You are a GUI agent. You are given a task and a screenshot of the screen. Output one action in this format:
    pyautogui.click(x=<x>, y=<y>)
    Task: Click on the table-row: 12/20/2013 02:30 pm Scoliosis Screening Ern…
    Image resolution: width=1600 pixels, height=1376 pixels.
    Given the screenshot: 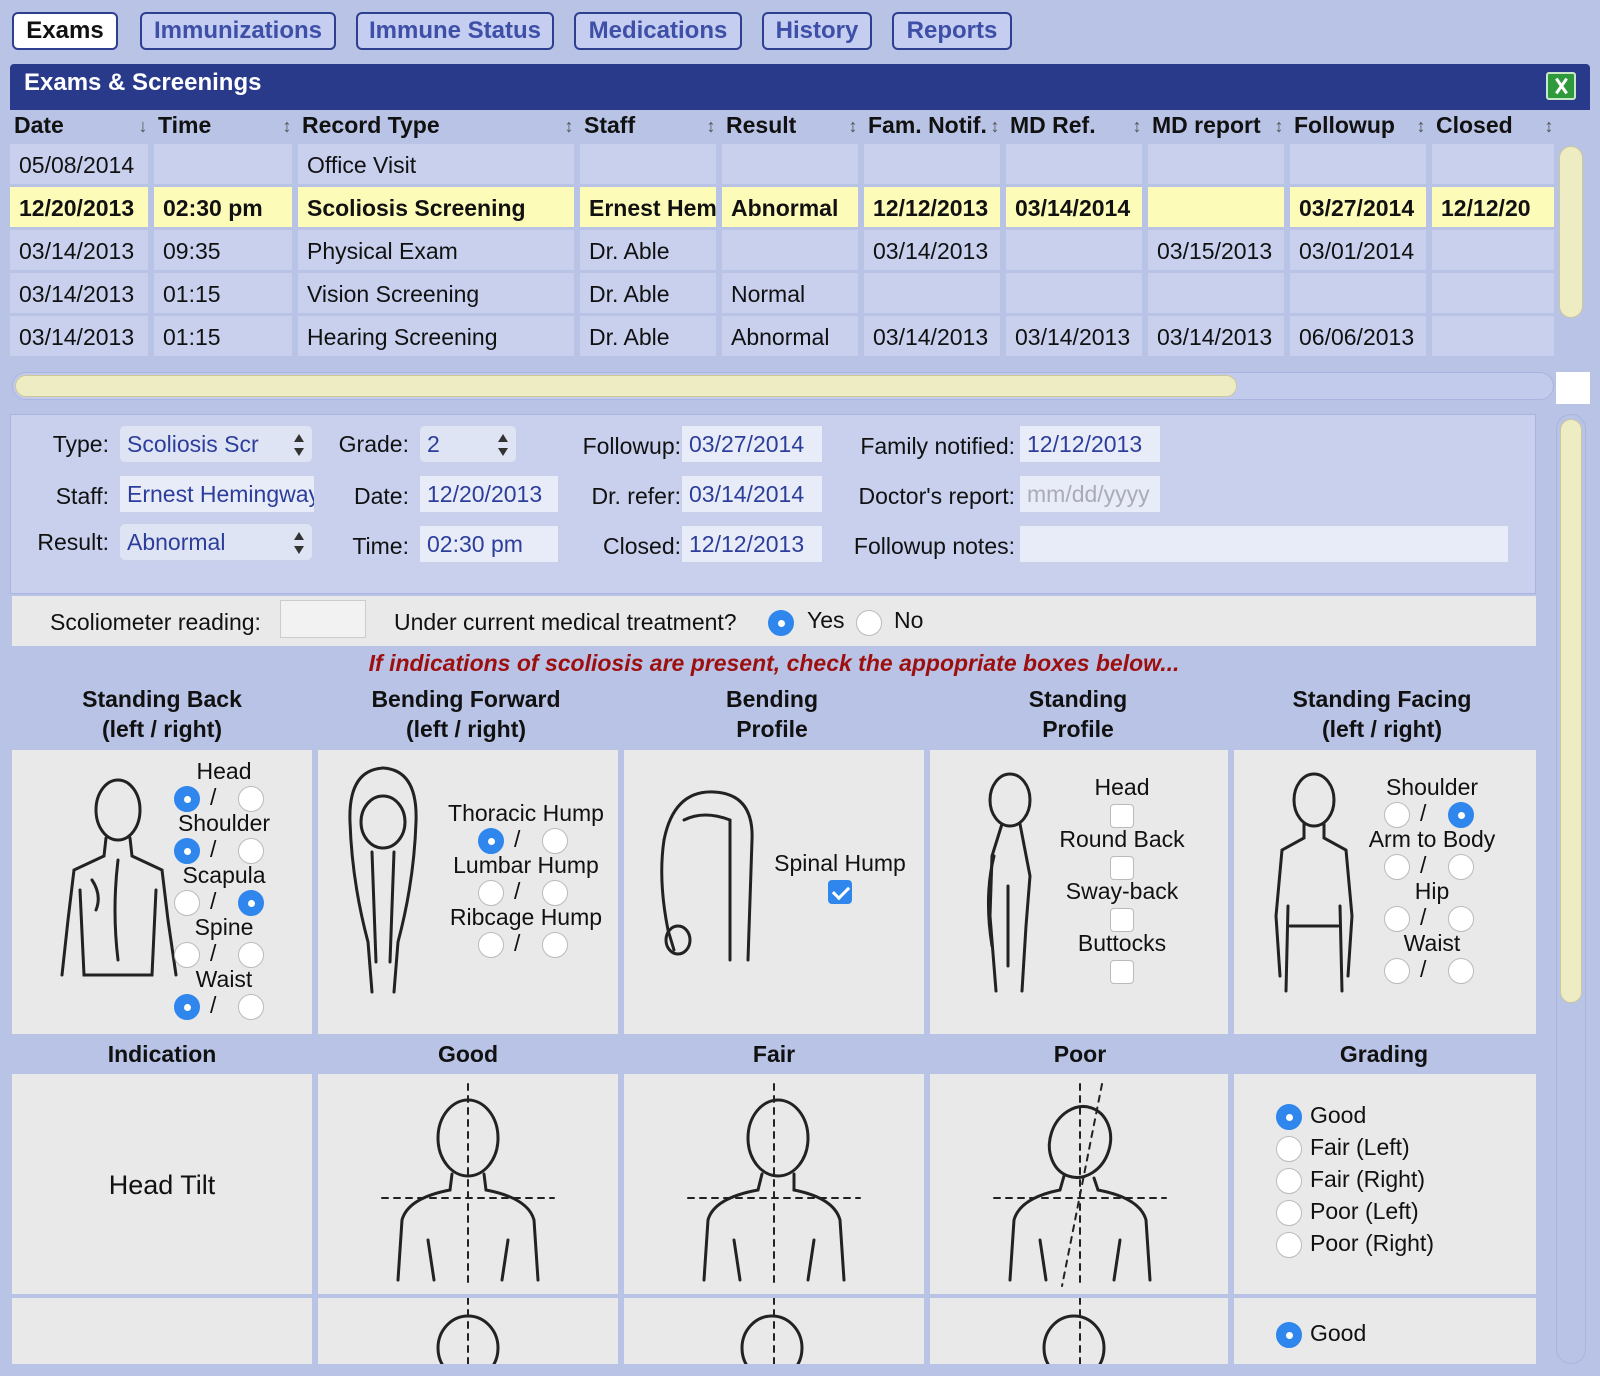 What is the action you would take?
    pyautogui.click(x=783, y=208)
    